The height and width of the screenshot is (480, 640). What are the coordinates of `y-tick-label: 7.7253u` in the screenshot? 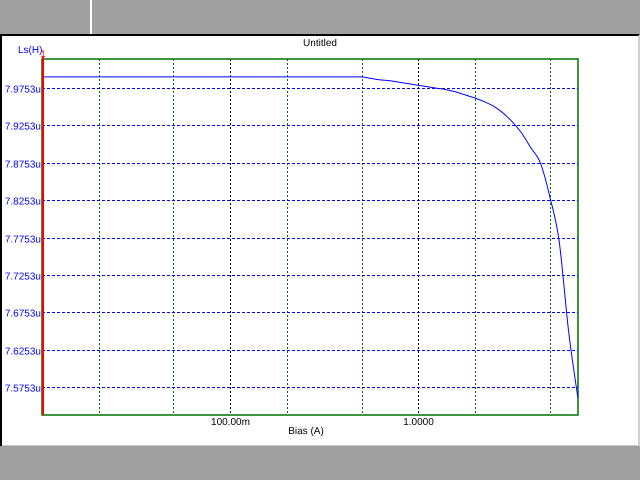 It's located at (22, 277).